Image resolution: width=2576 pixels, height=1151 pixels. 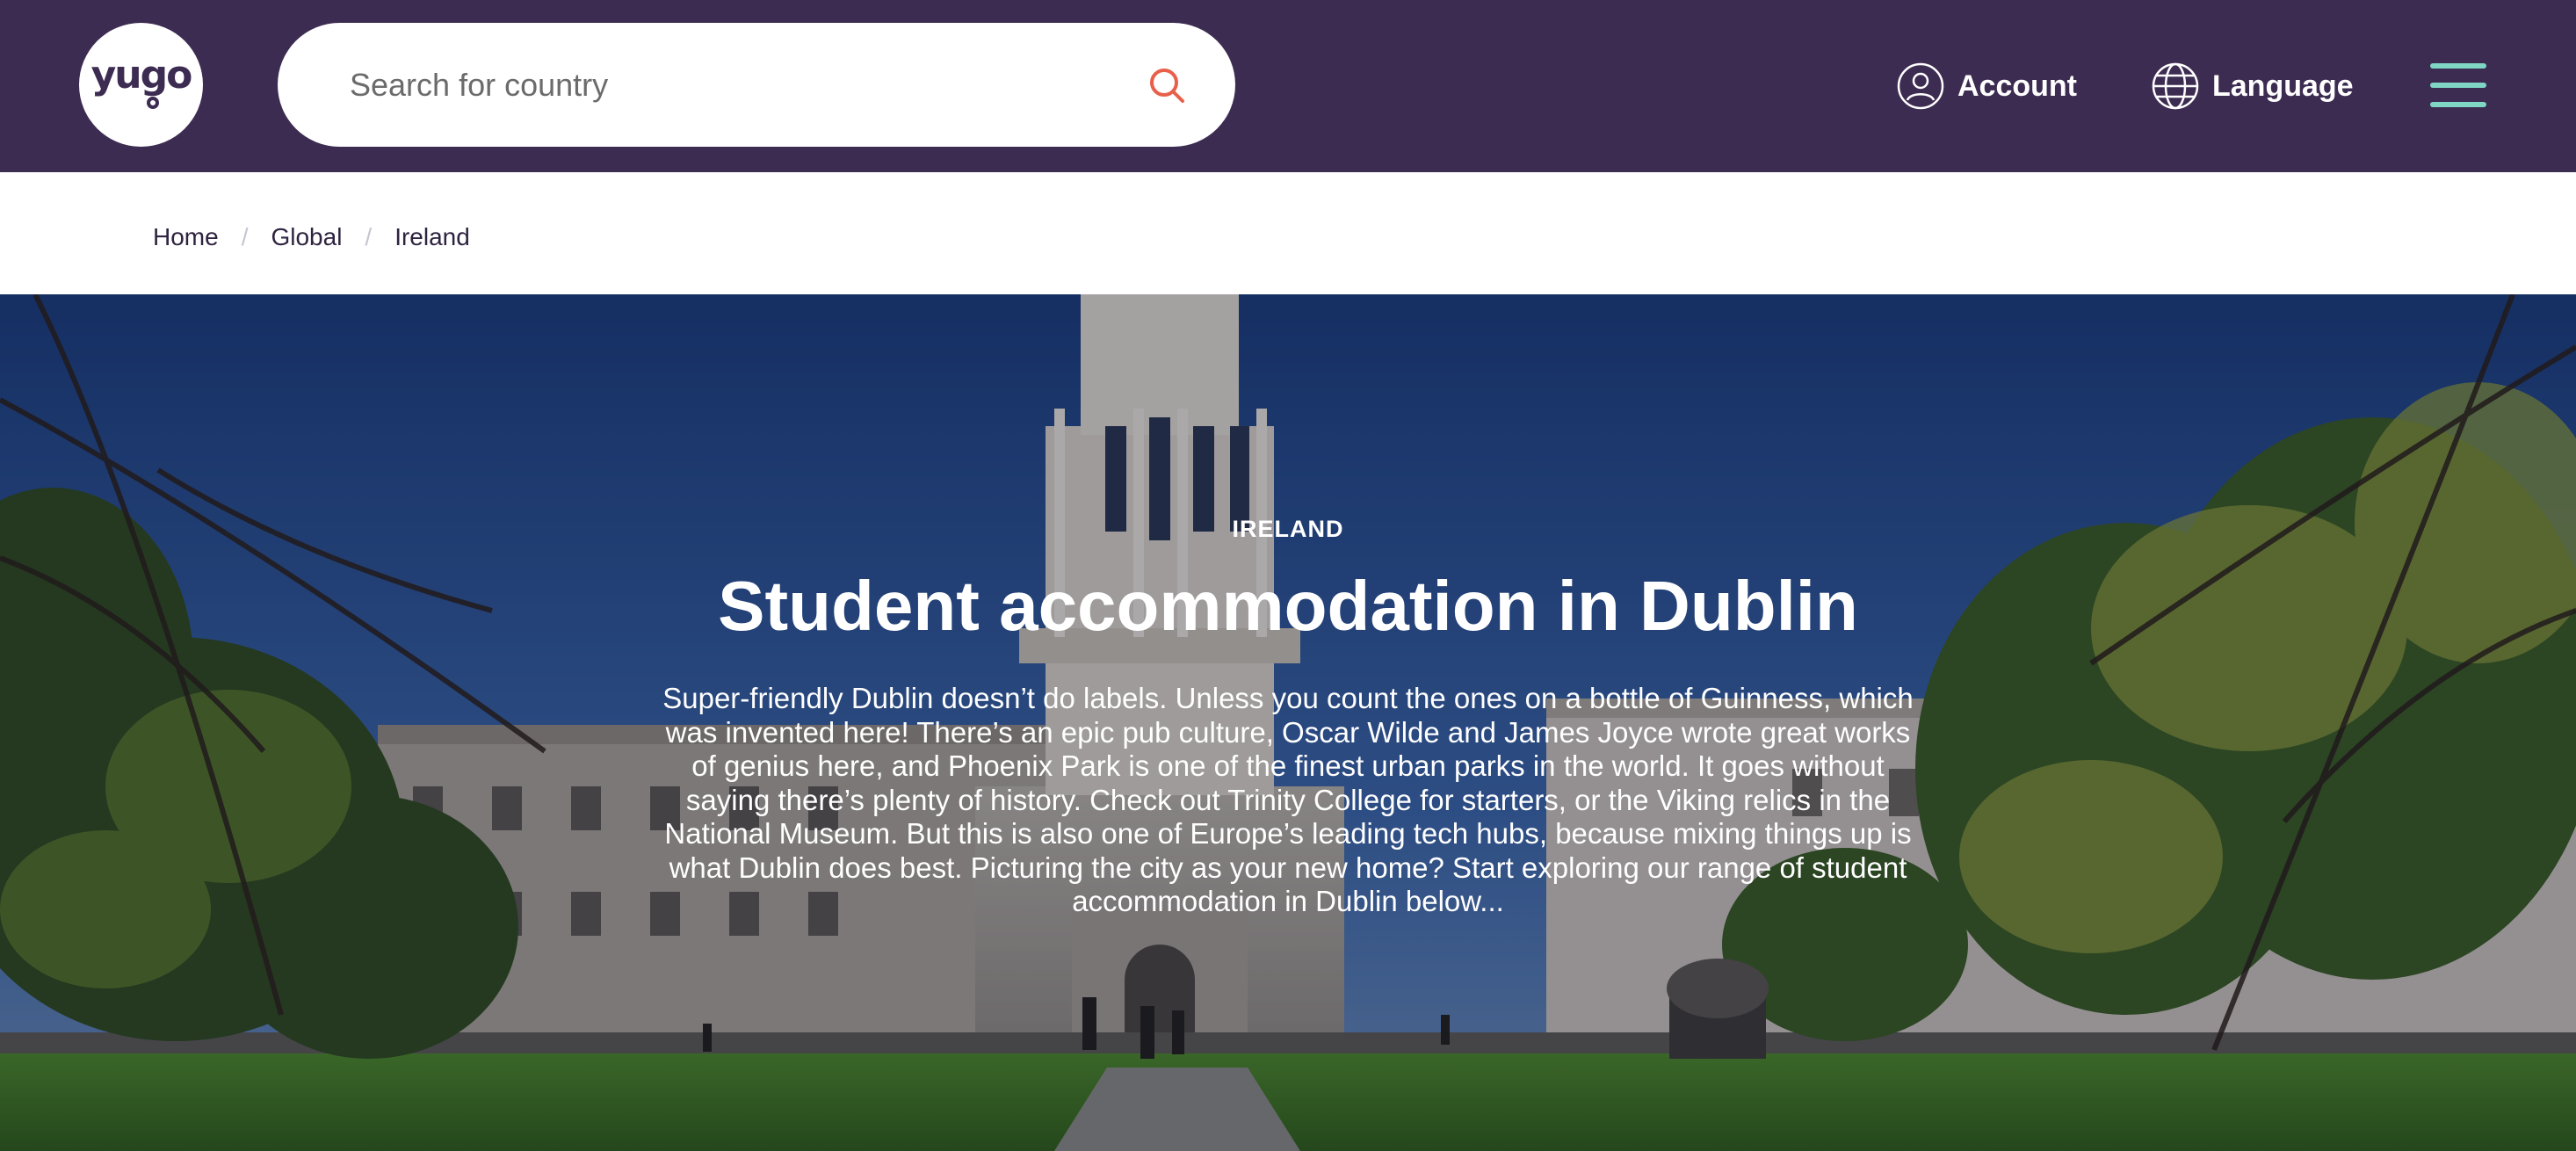 What do you see at coordinates (306, 237) in the screenshot?
I see `breadcrumb-global: Global` at bounding box center [306, 237].